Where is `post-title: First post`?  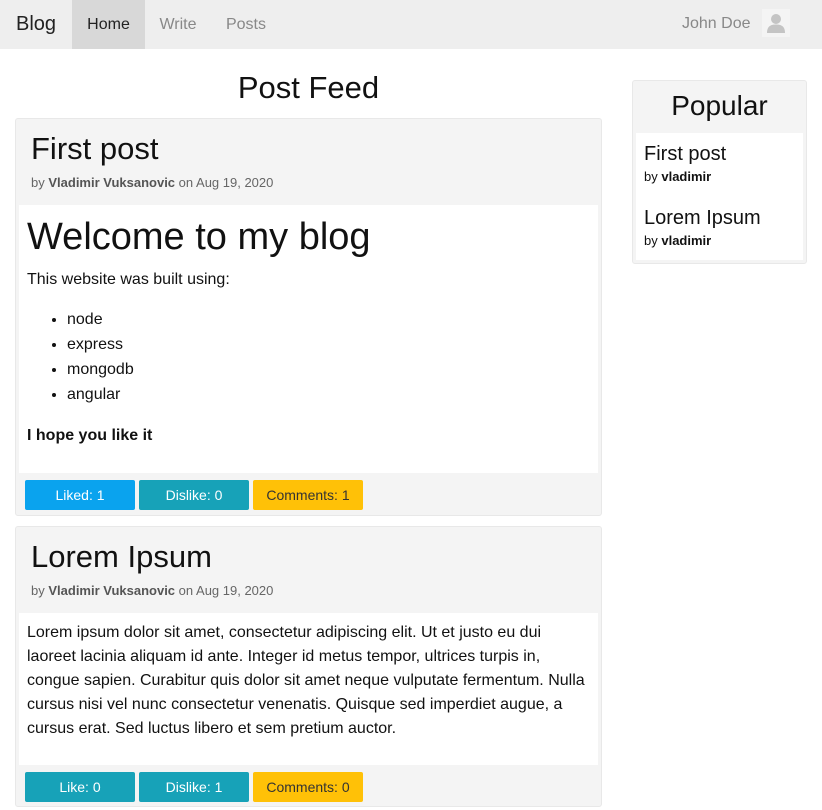
post-title: First post is located at coordinates (94, 149).